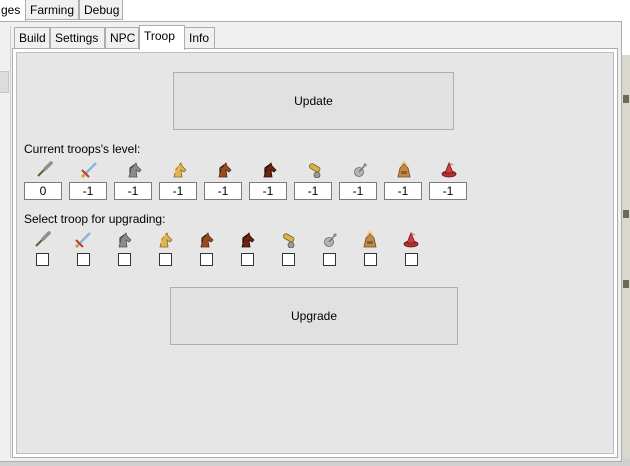 This screenshot has height=466, width=630. I want to click on tab-settings: Settings, so click(77, 38).